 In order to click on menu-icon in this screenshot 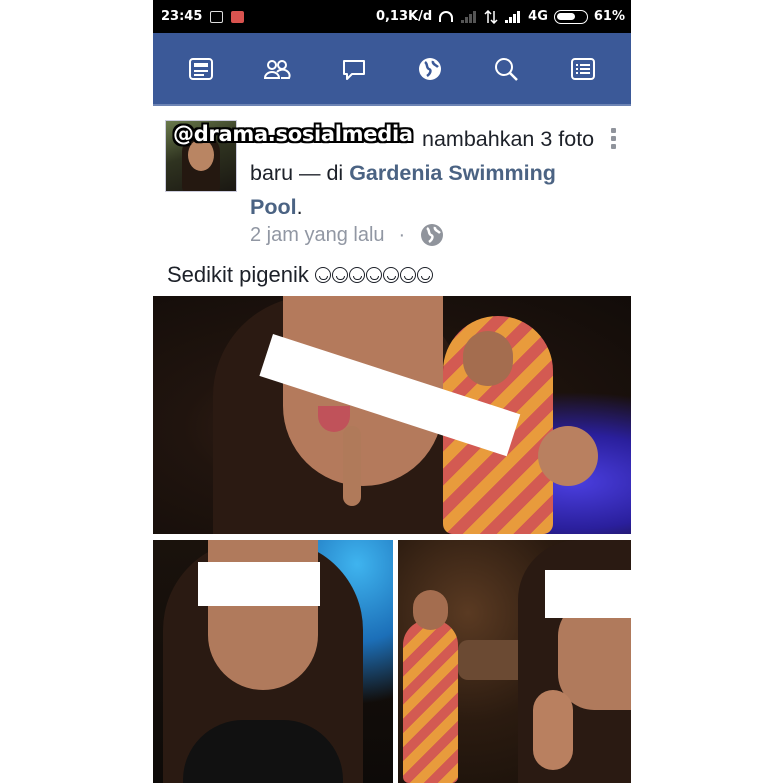, I will do `click(582, 68)`.